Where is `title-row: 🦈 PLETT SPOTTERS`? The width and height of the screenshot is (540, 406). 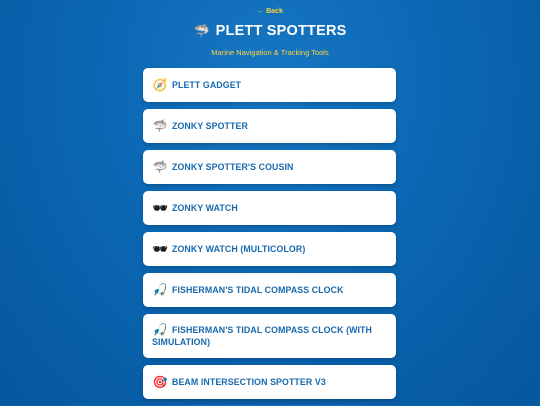
title-row: 🦈 PLETT SPOTTERS is located at coordinates (269, 31).